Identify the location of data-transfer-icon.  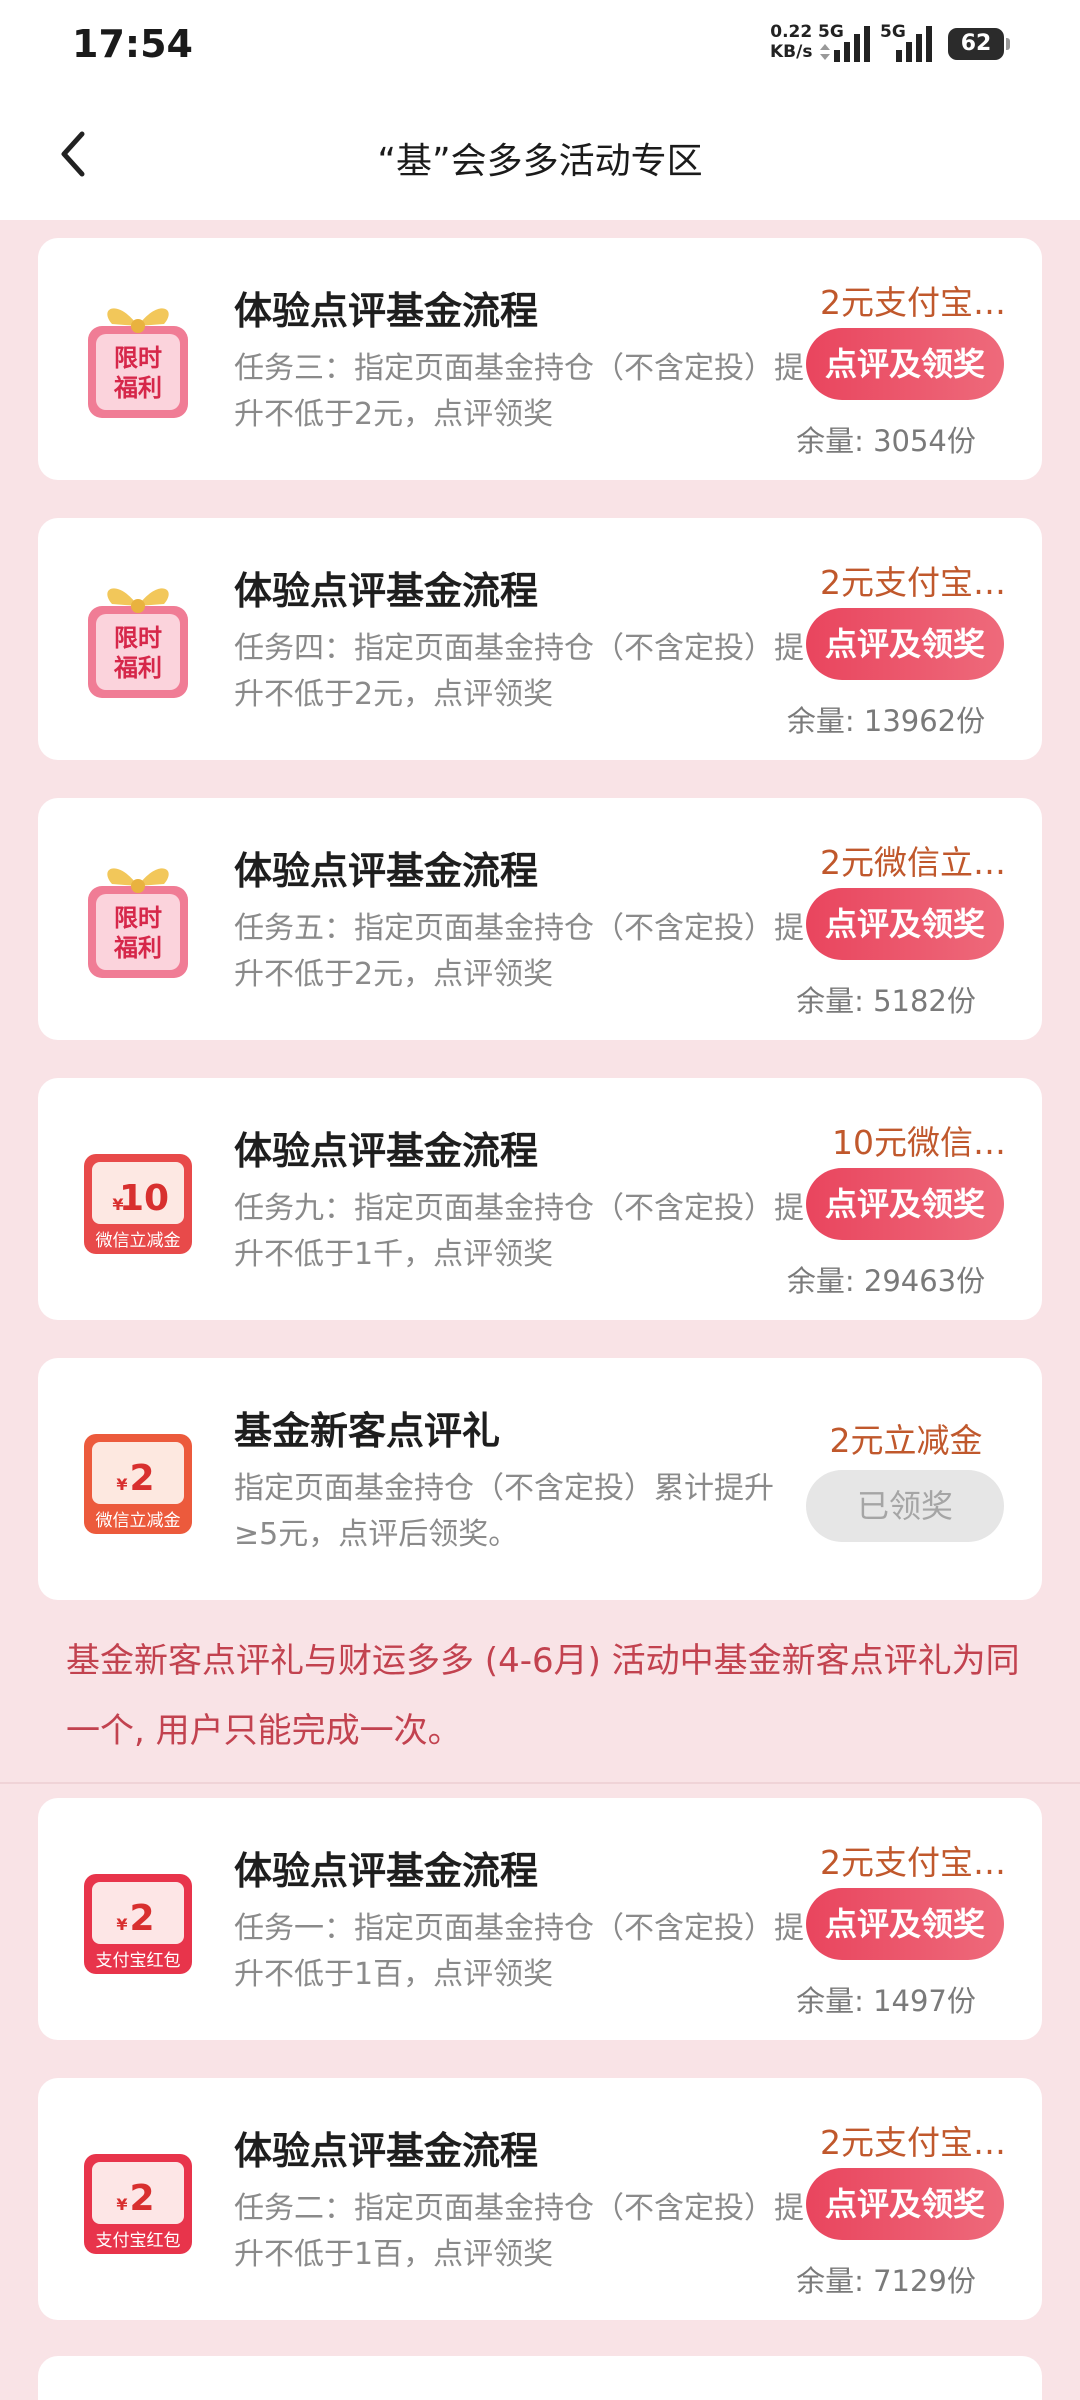
(825, 52).